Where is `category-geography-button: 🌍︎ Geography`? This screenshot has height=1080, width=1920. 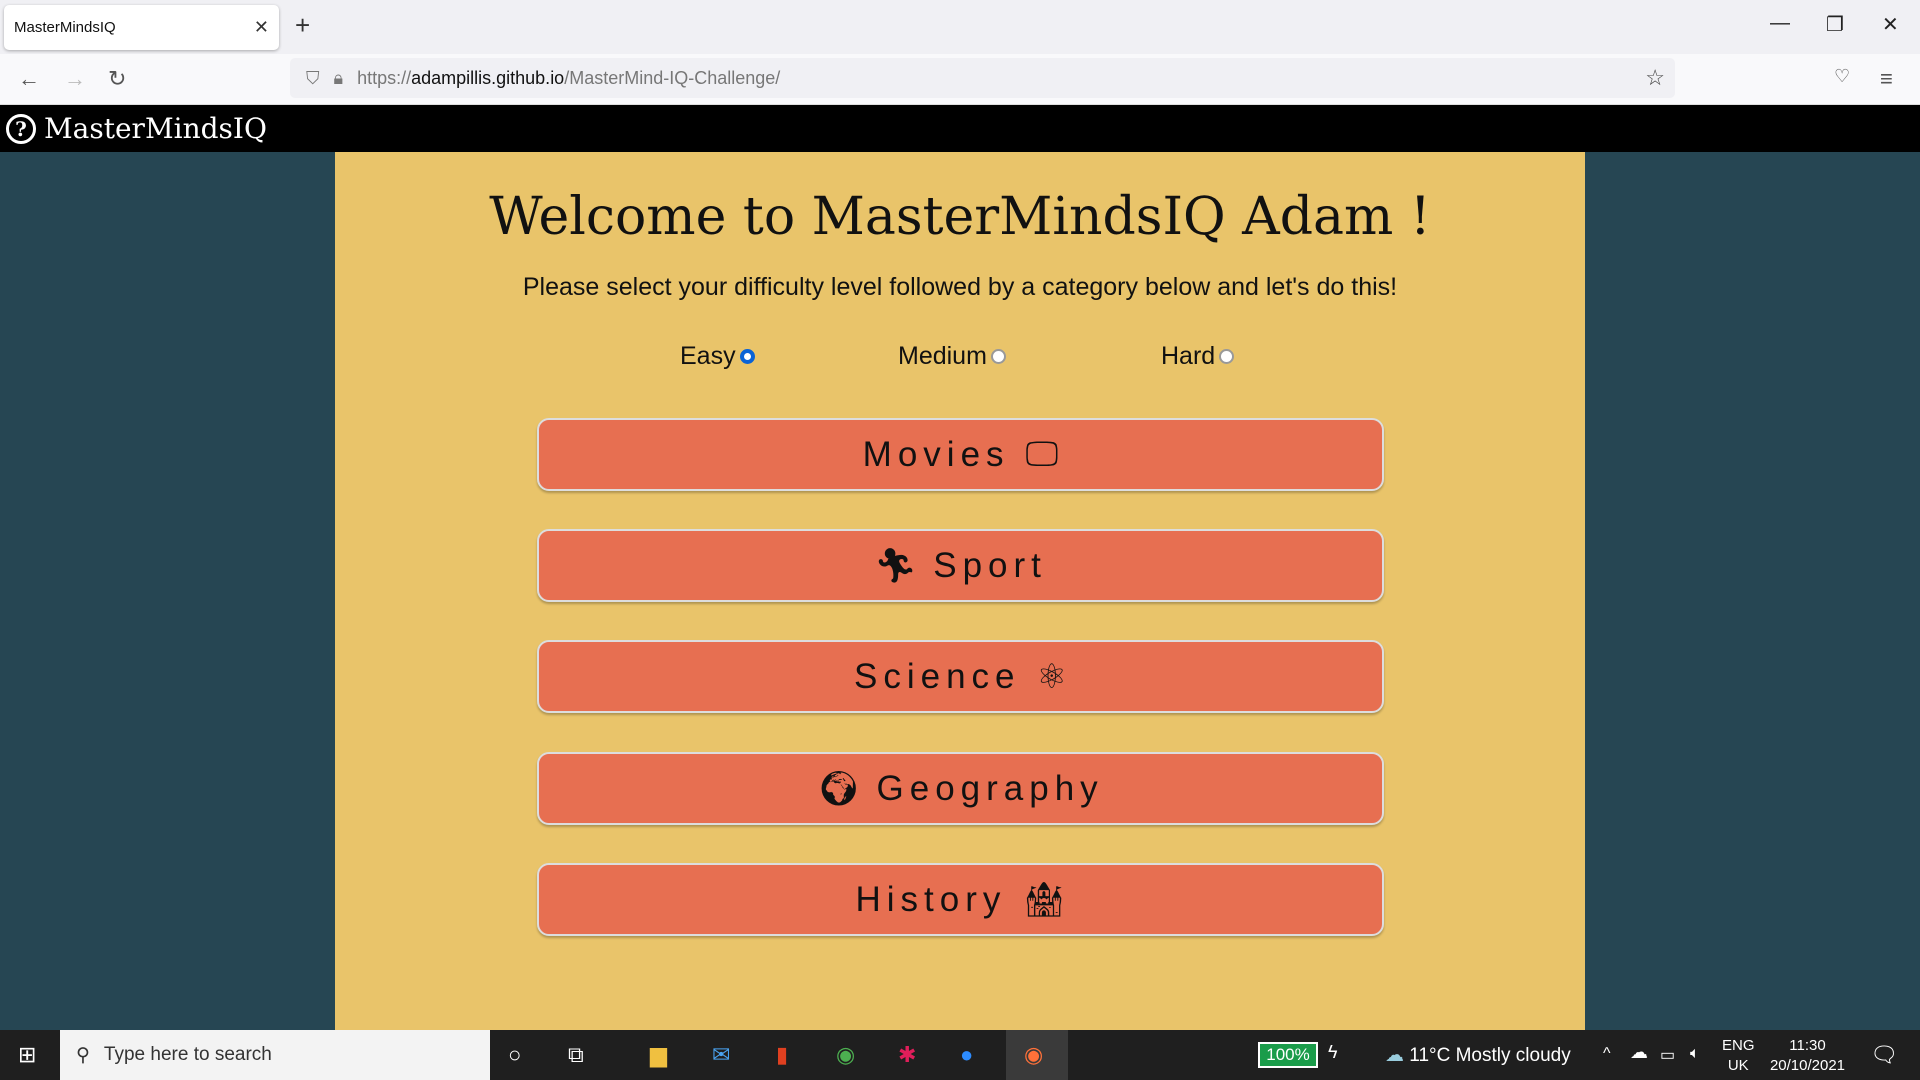
category-geography-button: 🌍︎ Geography is located at coordinates (960, 788).